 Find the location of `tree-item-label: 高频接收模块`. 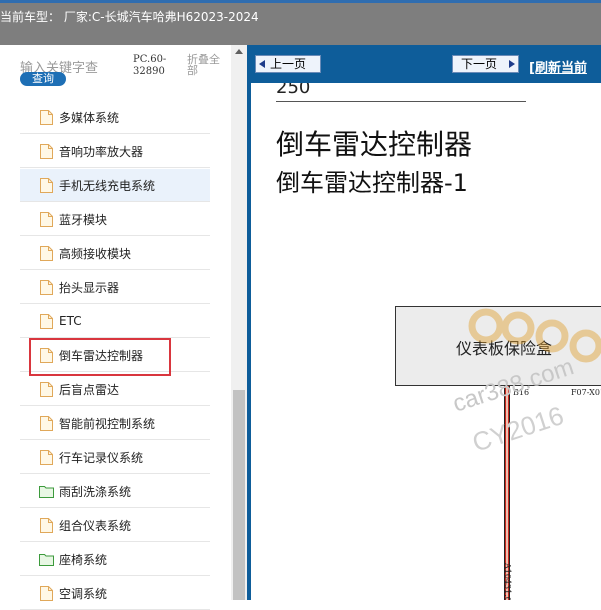

tree-item-label: 高频接收模块 is located at coordinates (95, 253).